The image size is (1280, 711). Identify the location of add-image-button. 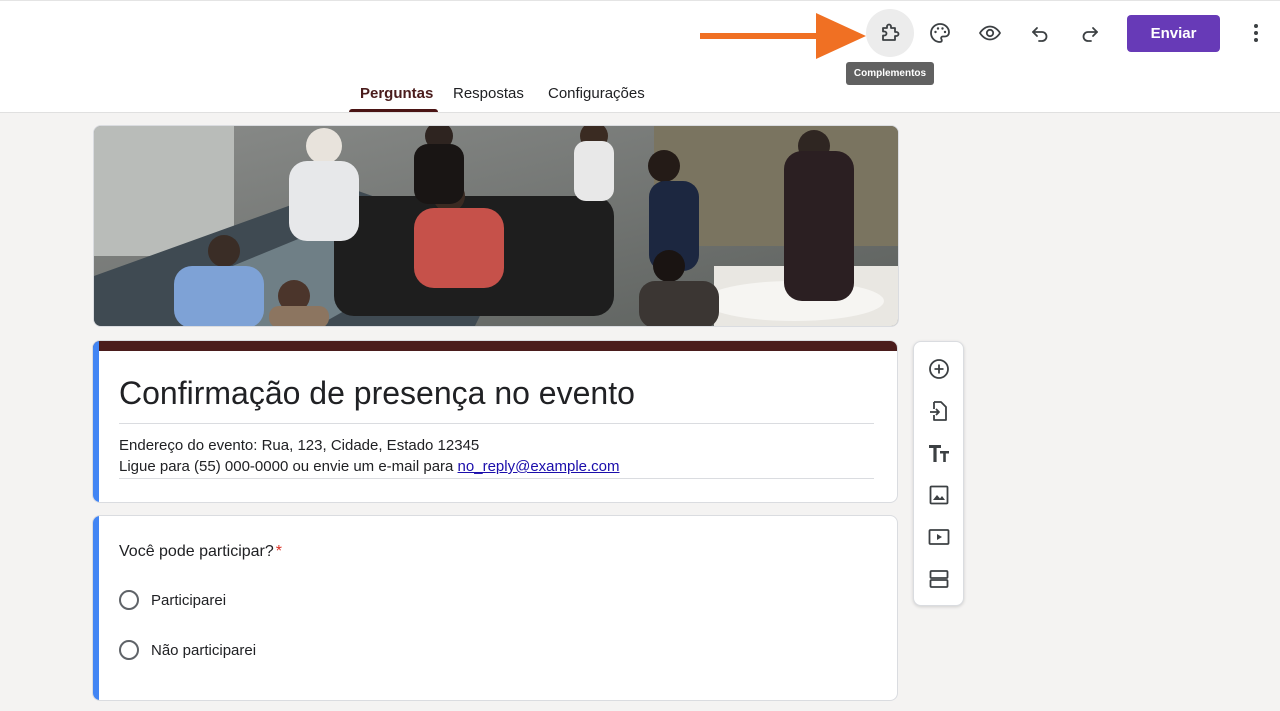
(939, 495).